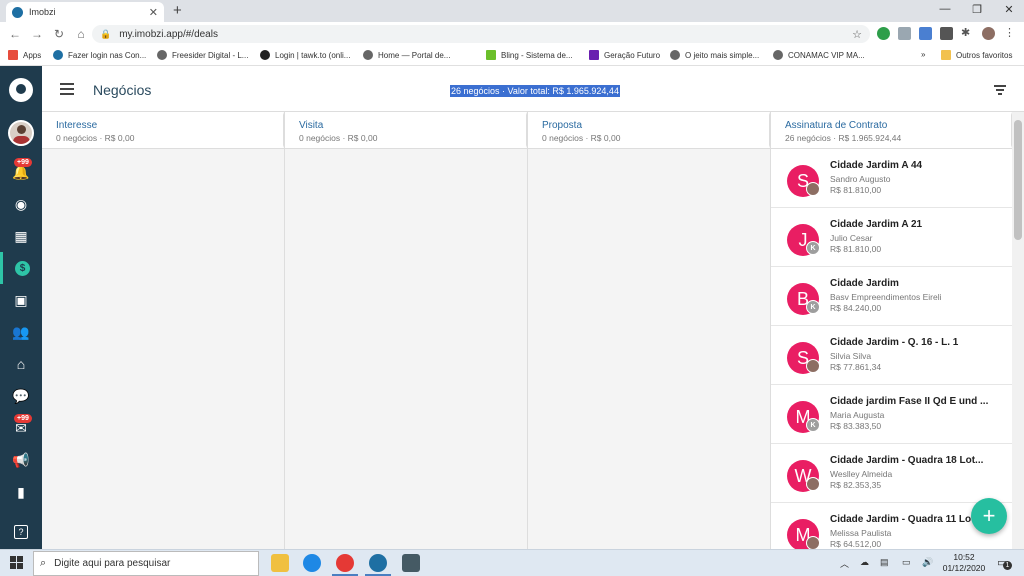 The height and width of the screenshot is (576, 1024). Describe the element at coordinates (153, 12) in the screenshot. I see `close-tab-icon: ✕` at that location.